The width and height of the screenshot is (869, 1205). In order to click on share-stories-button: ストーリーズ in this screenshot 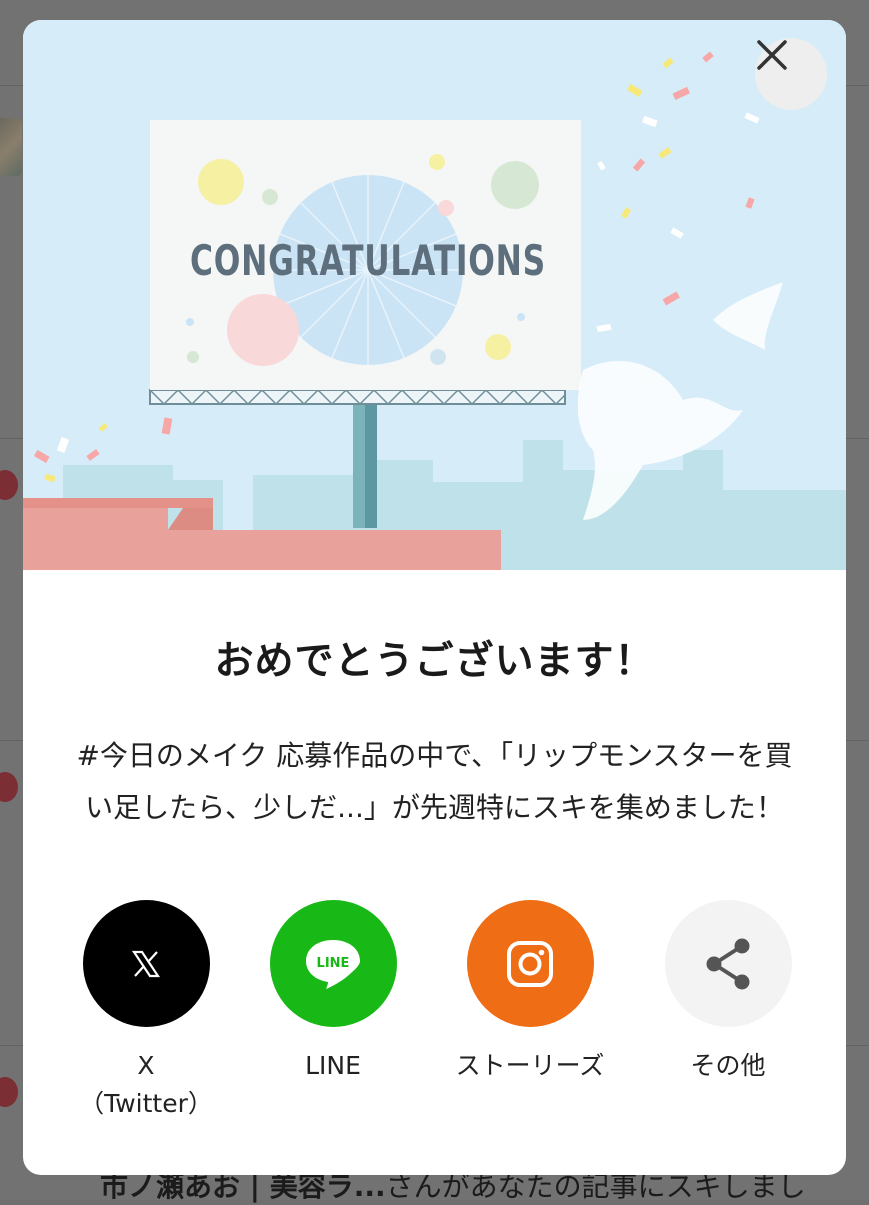, I will do `click(530, 992)`.